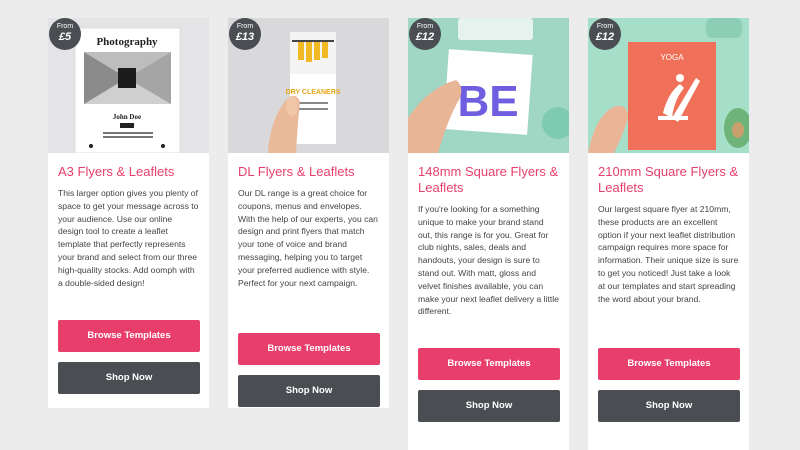 The image size is (800, 450). I want to click on product-image-a3: From £5 Photography John Doe, so click(128, 85).